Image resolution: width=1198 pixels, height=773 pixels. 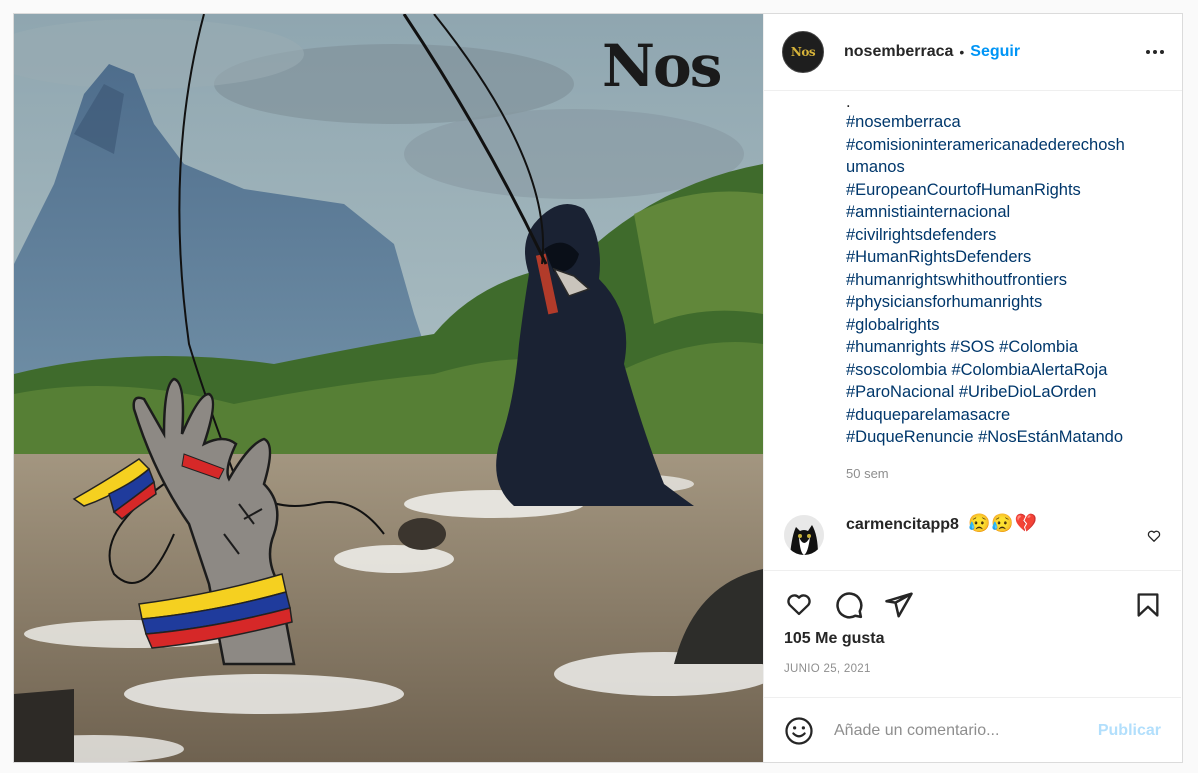 What do you see at coordinates (867, 473) in the screenshot?
I see `caption-time: 50 sem` at bounding box center [867, 473].